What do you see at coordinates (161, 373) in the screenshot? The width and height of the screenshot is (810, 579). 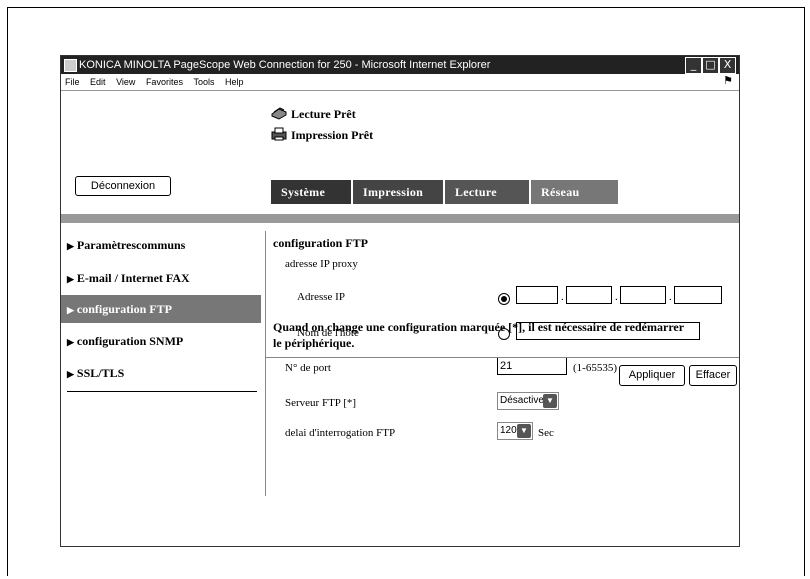 I see `sidebar-item-ssl-tls: ▶ SSL/TLS` at bounding box center [161, 373].